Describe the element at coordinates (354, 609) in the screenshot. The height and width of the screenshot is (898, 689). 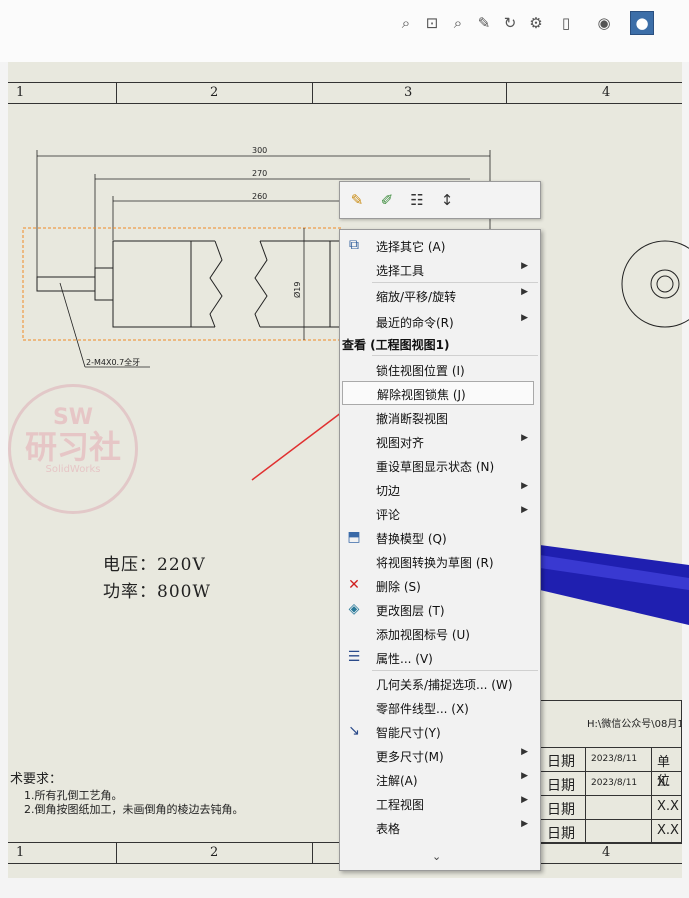
I see `change-layer-icon: ◈` at that location.